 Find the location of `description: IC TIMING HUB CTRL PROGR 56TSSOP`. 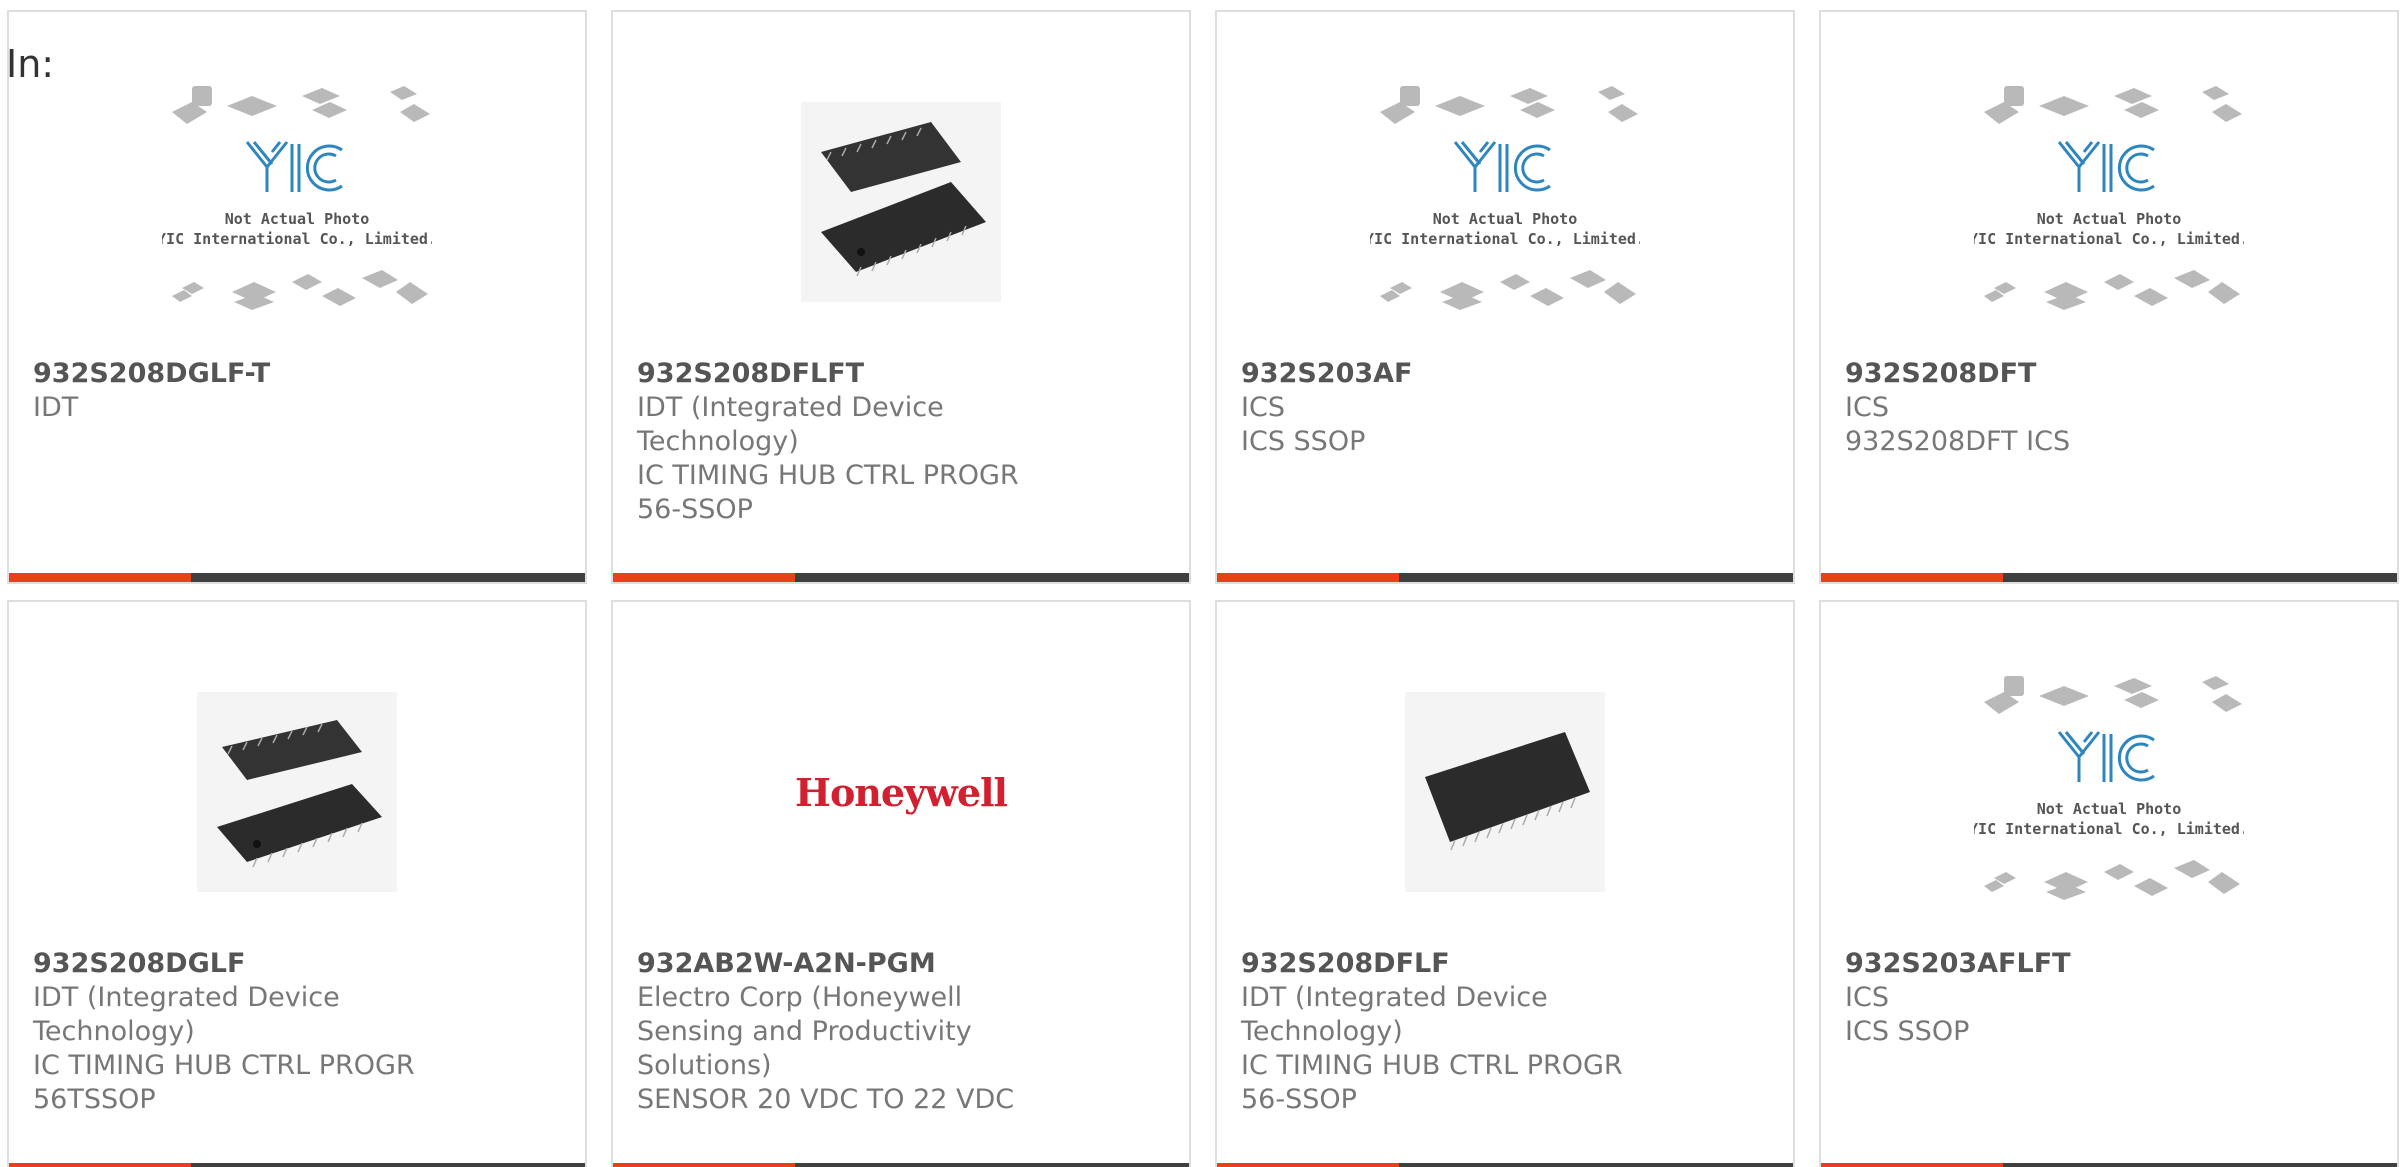

description: IC TIMING HUB CTRL PROGR 56TSSOP is located at coordinates (224, 1082).